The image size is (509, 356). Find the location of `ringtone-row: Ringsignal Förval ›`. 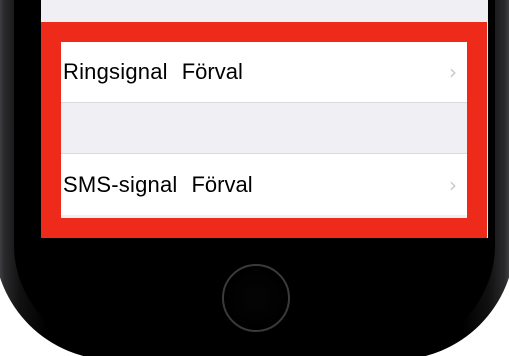

ringtone-row: Ringsignal Förval › is located at coordinates (264, 71).